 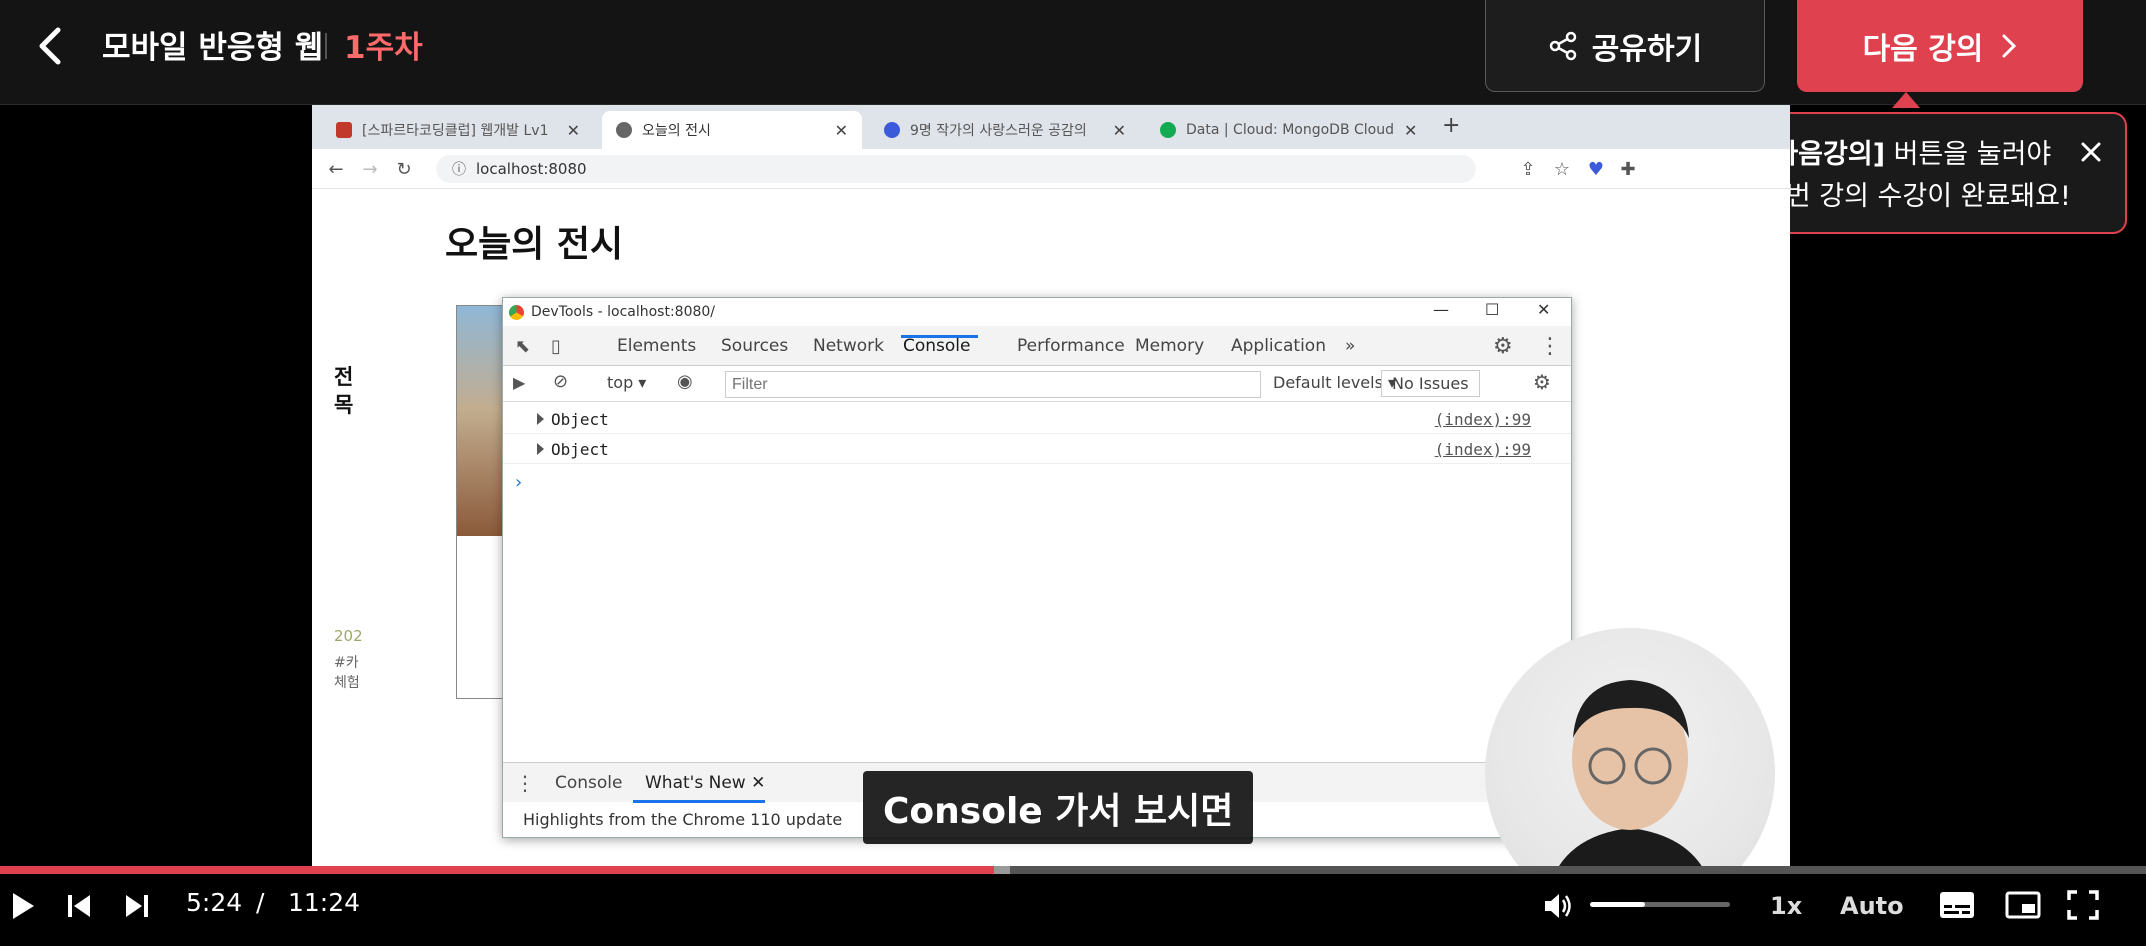 I want to click on share-label: 공유하기, so click(x=1647, y=49).